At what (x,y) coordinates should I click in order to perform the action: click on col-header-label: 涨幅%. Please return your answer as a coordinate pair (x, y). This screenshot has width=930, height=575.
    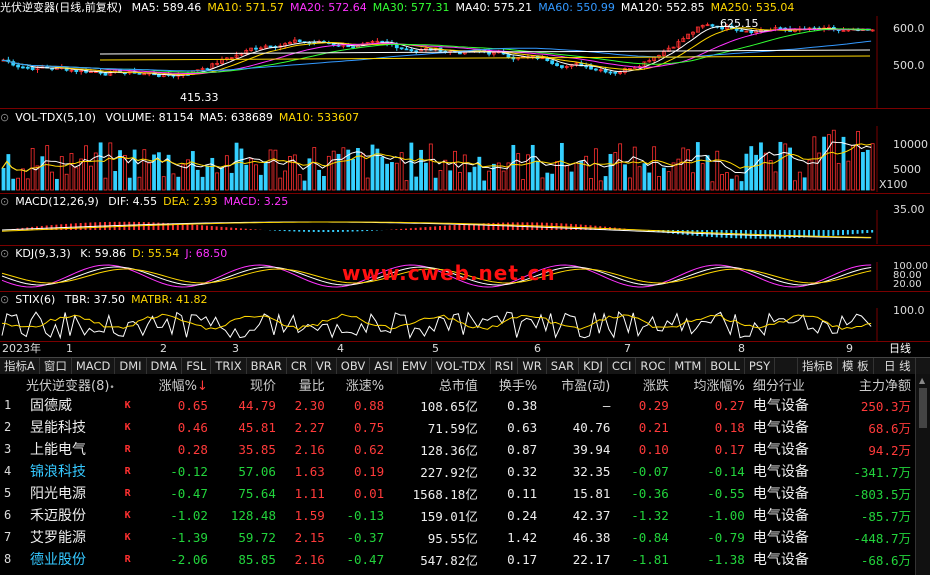
    Looking at the image, I should click on (177, 386).